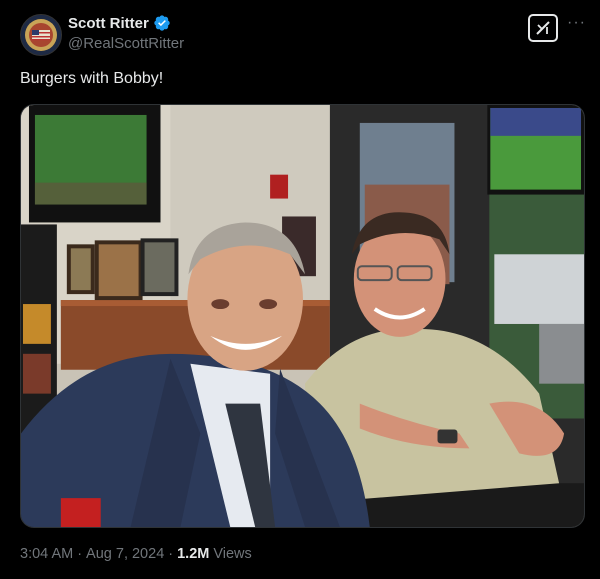 This screenshot has height=579, width=600. What do you see at coordinates (125, 554) in the screenshot?
I see `post-date: Aug 7, 2024` at bounding box center [125, 554].